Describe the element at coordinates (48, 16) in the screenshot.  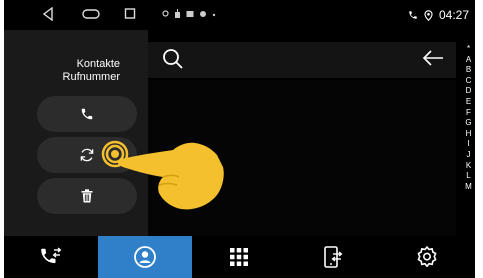
I see `back-icon` at that location.